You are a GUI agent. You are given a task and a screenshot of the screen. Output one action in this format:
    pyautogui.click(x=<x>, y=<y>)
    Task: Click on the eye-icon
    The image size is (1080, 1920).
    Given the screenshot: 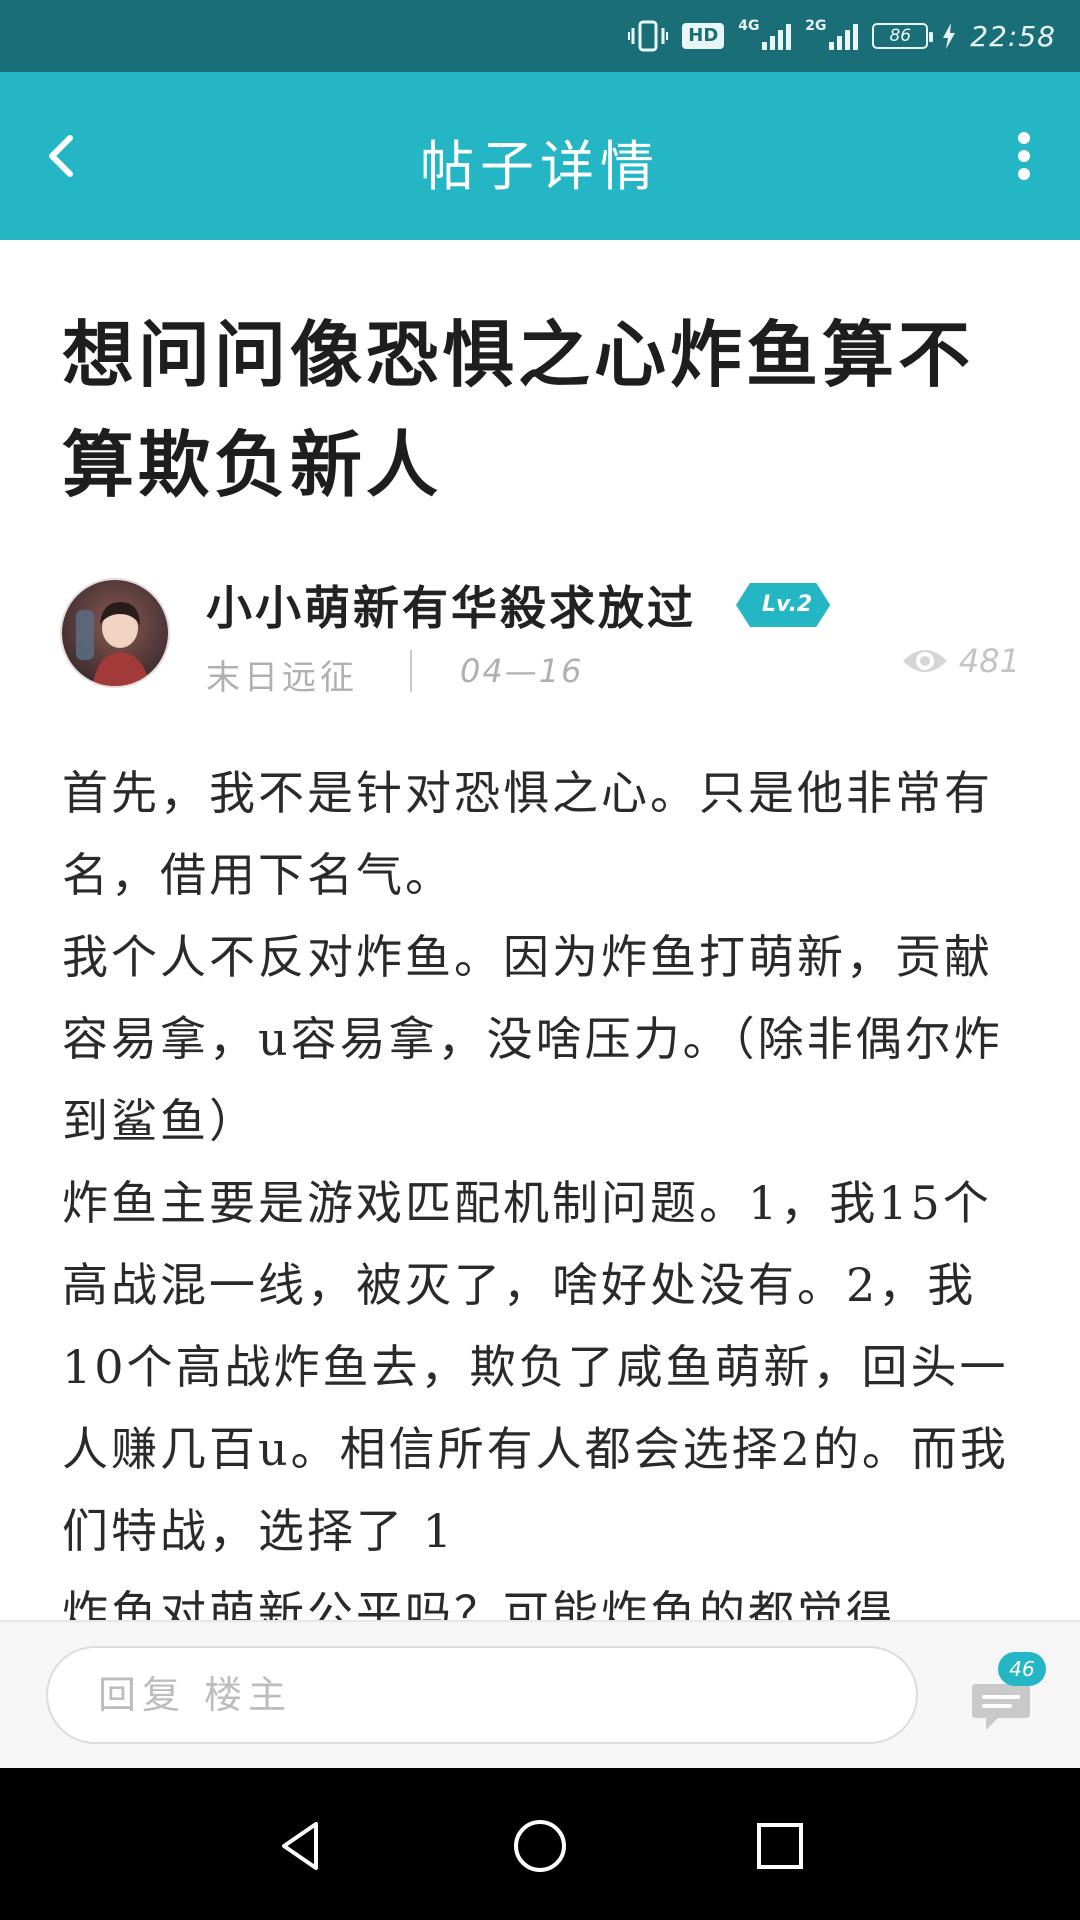 What is the action you would take?
    pyautogui.click(x=924, y=661)
    